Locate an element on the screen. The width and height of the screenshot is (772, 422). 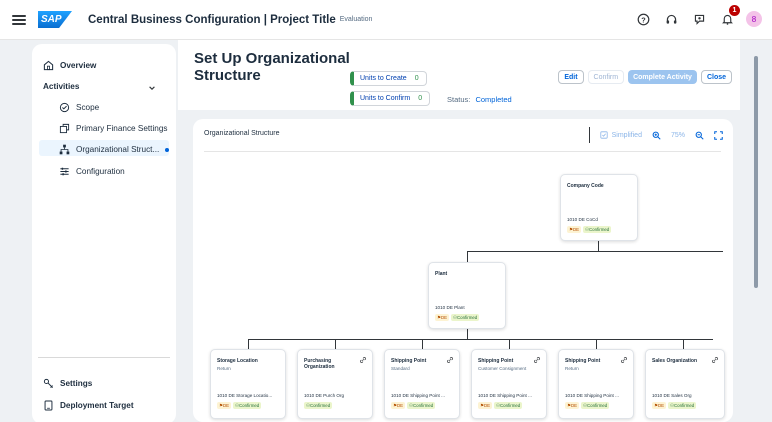
card-toolbar: Simplified 75% is located at coordinates (655, 135).